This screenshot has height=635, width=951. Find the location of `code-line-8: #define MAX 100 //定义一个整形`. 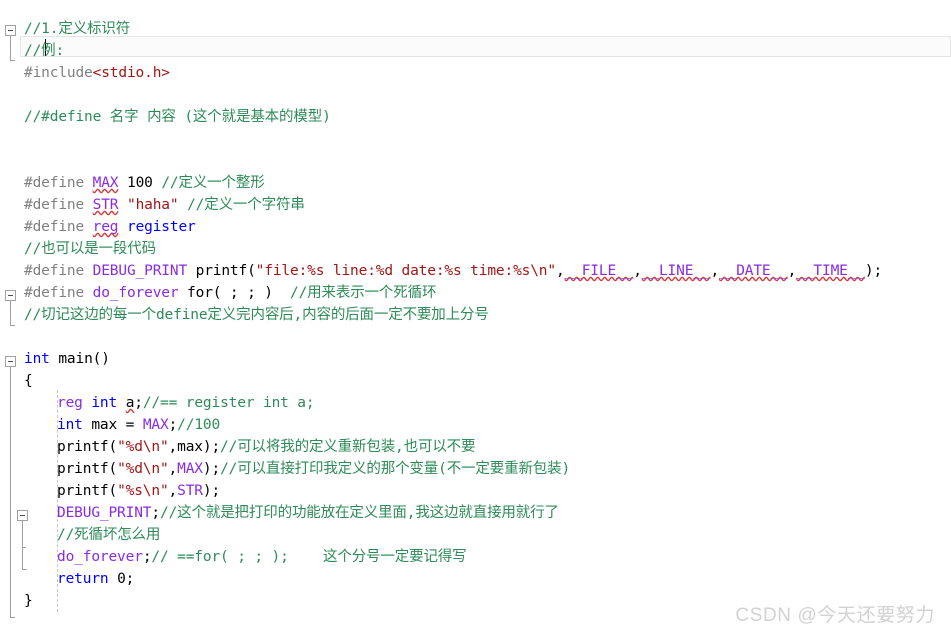

code-line-8: #define MAX 100 //定义一个整形 is located at coordinates (144, 183).